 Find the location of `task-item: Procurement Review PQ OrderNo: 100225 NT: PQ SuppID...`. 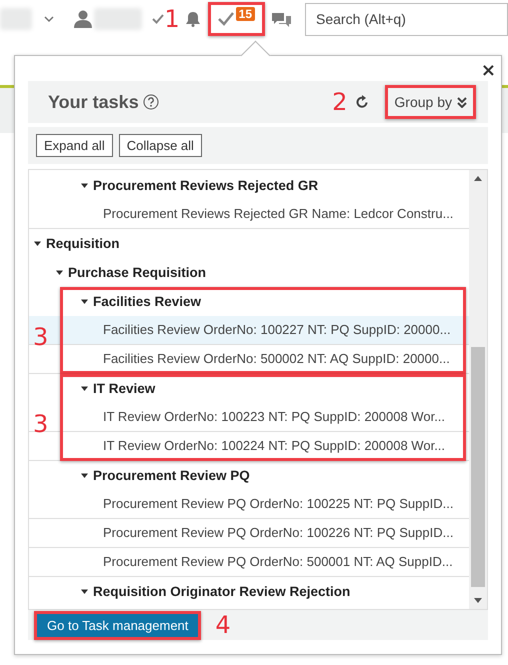

task-item: Procurement Review PQ OrderNo: 100225 NT: PQ SuppID... is located at coordinates (249, 504).